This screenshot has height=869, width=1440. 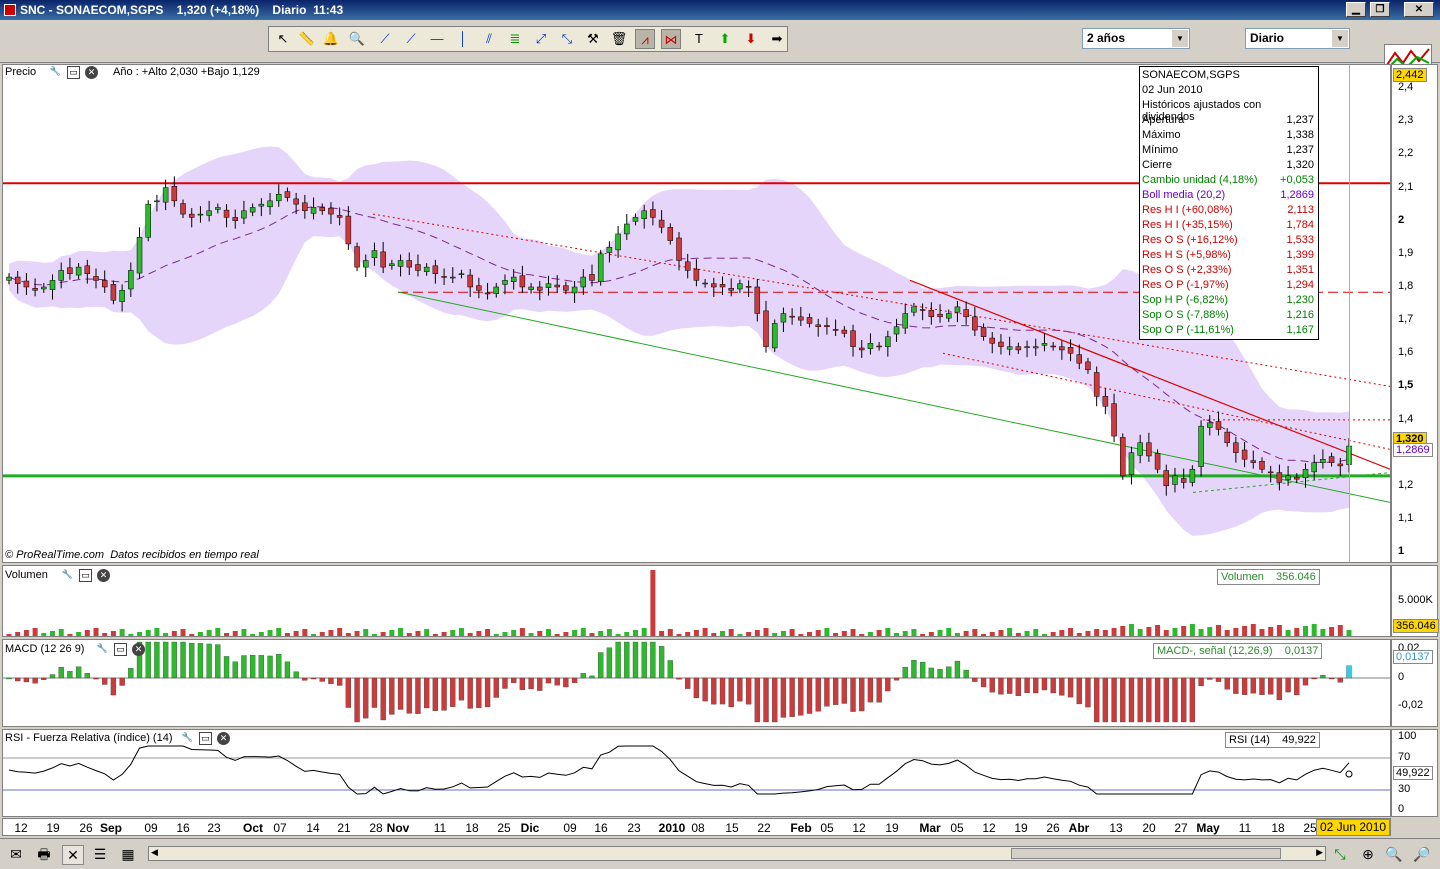 What do you see at coordinates (671, 39) in the screenshot?
I see `auto-support-icon: ⋈` at bounding box center [671, 39].